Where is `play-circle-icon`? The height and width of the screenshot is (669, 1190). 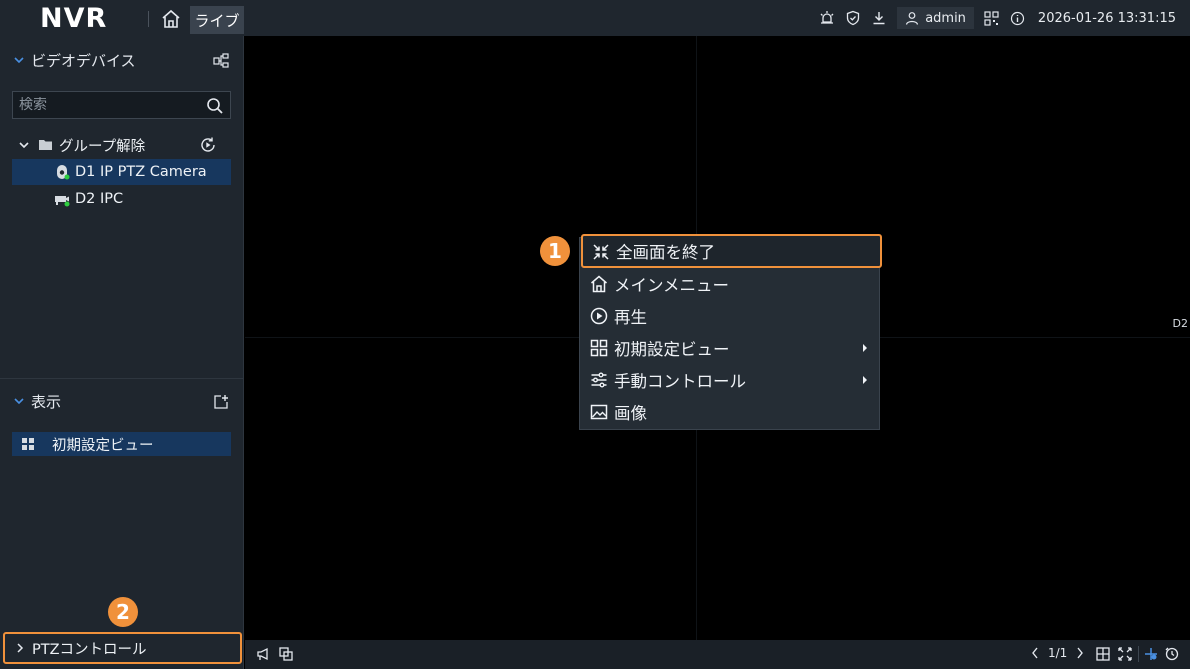
play-circle-icon is located at coordinates (599, 316).